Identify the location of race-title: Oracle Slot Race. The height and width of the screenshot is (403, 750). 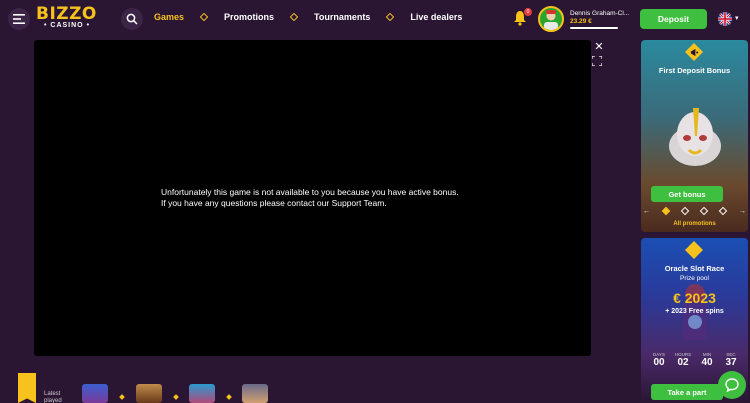
(694, 268).